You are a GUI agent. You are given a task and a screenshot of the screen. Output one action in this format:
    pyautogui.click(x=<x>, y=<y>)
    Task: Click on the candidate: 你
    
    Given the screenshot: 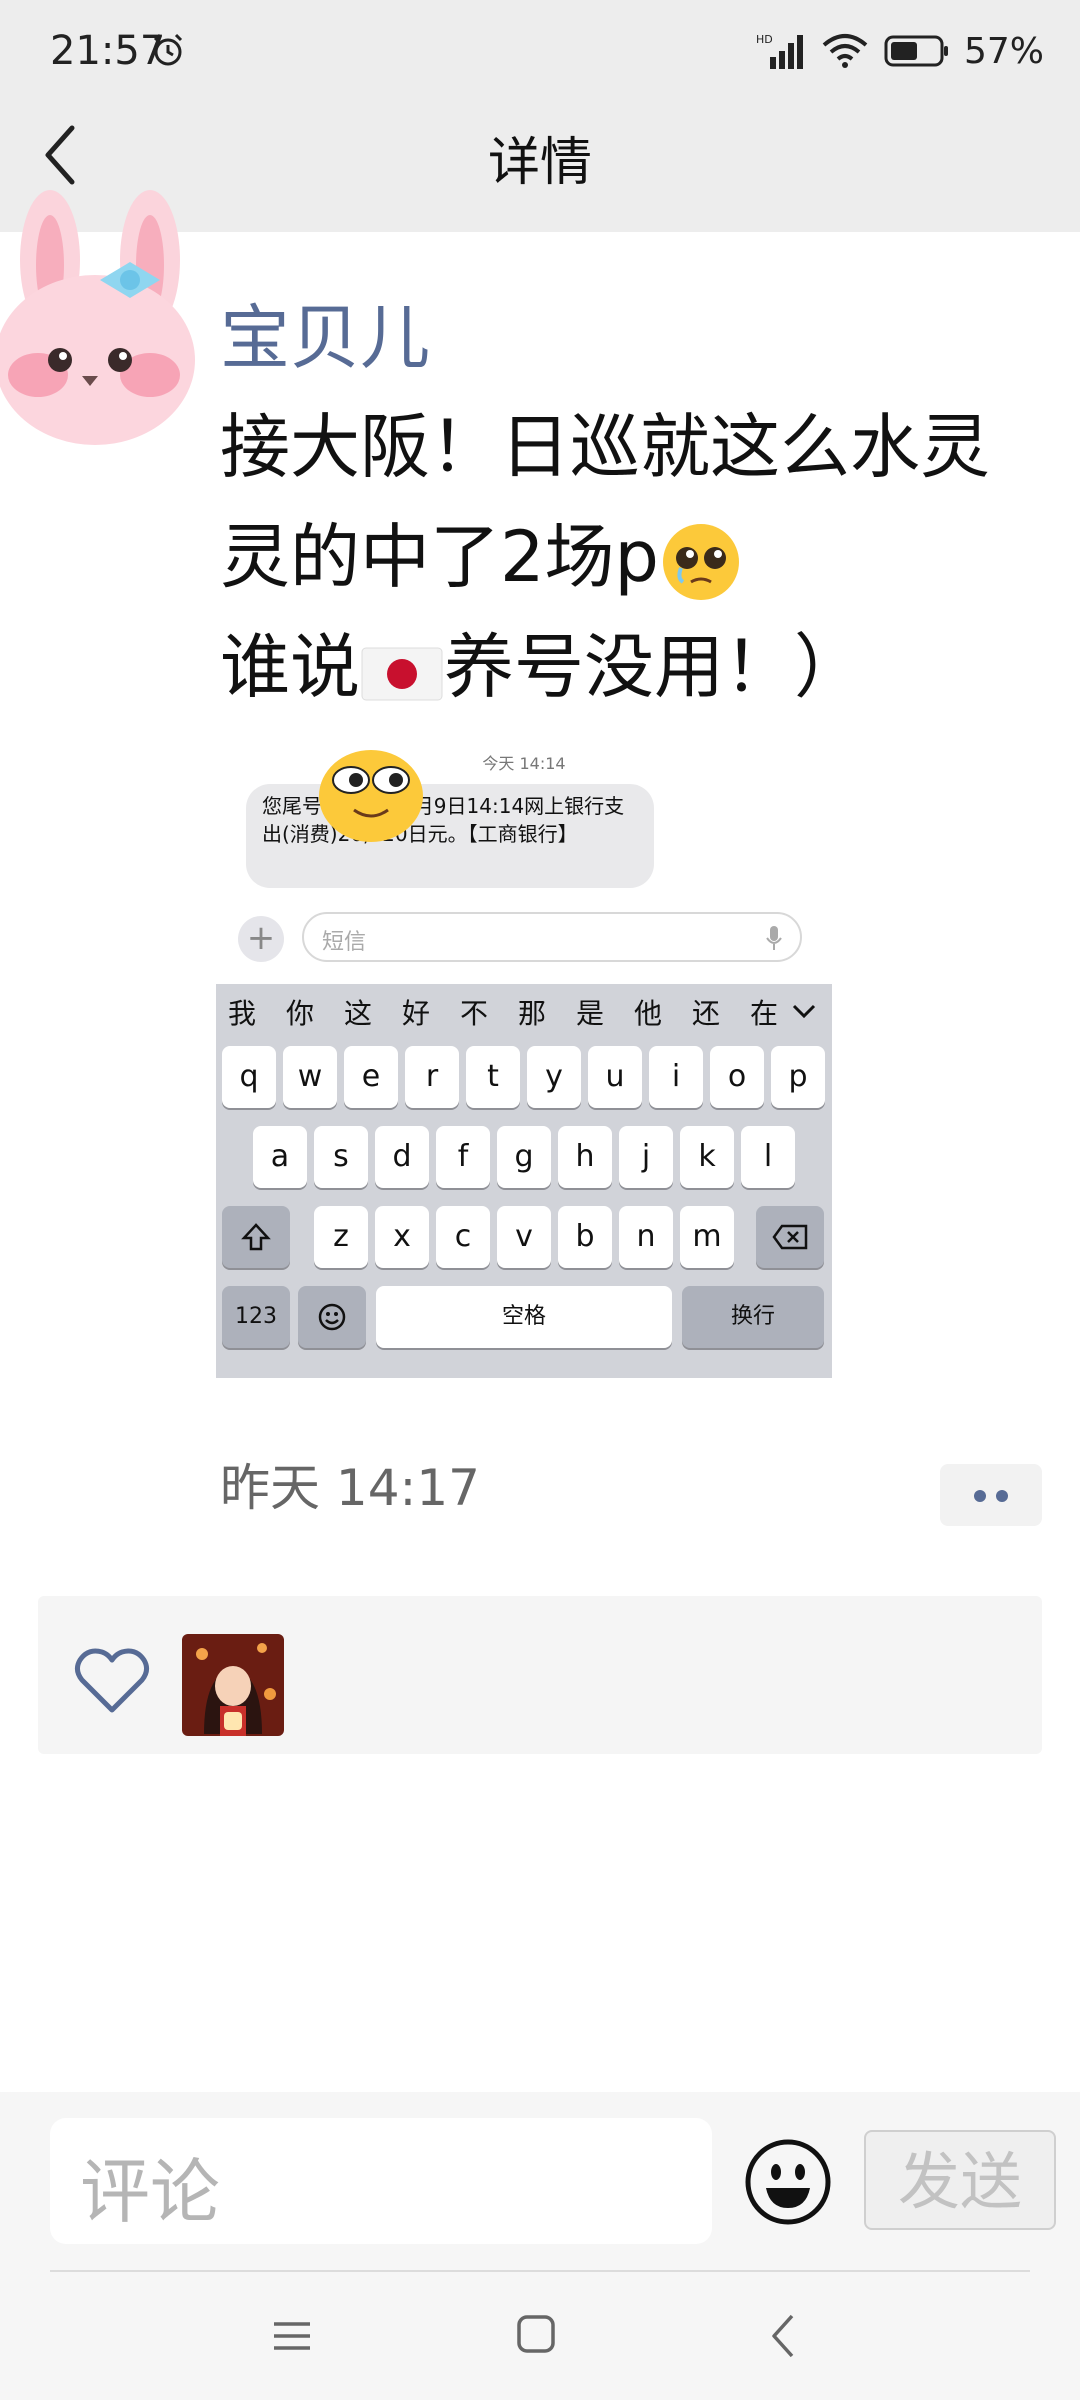 What is the action you would take?
    pyautogui.click(x=300, y=1013)
    